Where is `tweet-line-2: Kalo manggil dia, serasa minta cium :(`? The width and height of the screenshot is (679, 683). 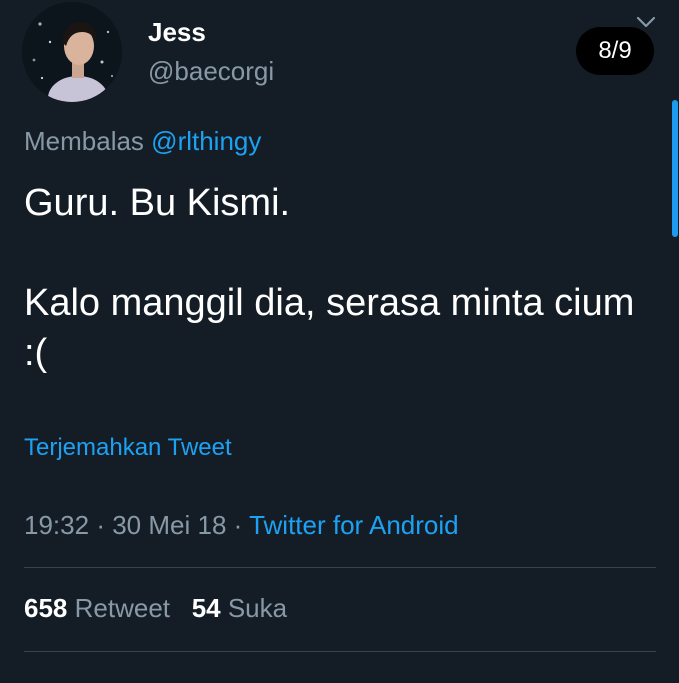 tweet-line-2: Kalo manggil dia, serasa minta cium :( is located at coordinates (329, 328).